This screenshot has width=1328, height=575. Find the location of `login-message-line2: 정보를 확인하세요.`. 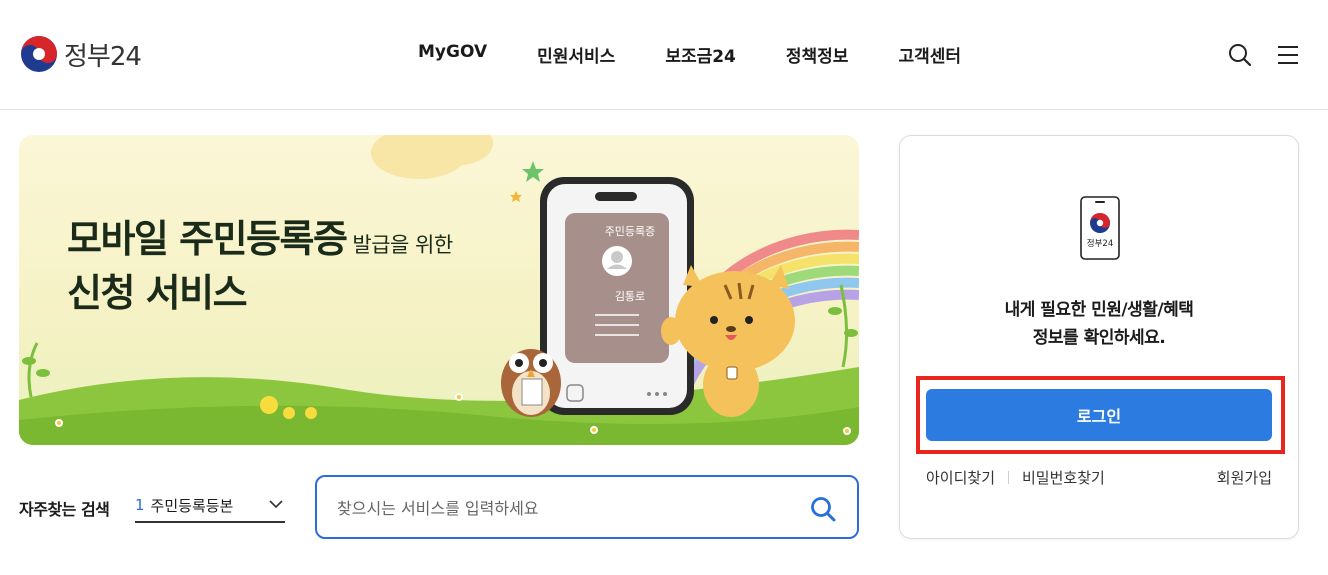

login-message-line2: 정보를 확인하세요. is located at coordinates (1099, 338).